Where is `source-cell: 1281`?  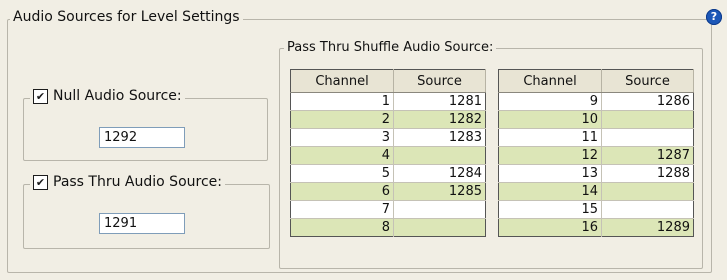 source-cell: 1281 is located at coordinates (439, 101).